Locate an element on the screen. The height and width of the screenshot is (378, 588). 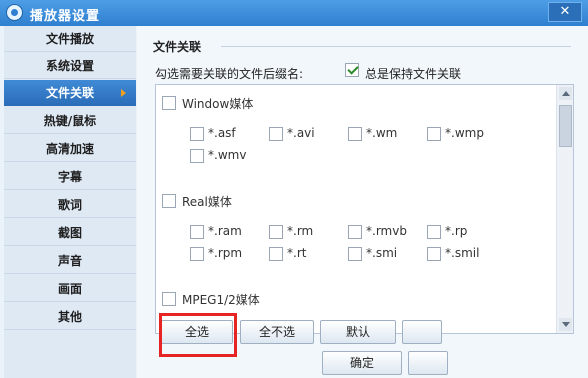
list-scrollbar is located at coordinates (564, 209).